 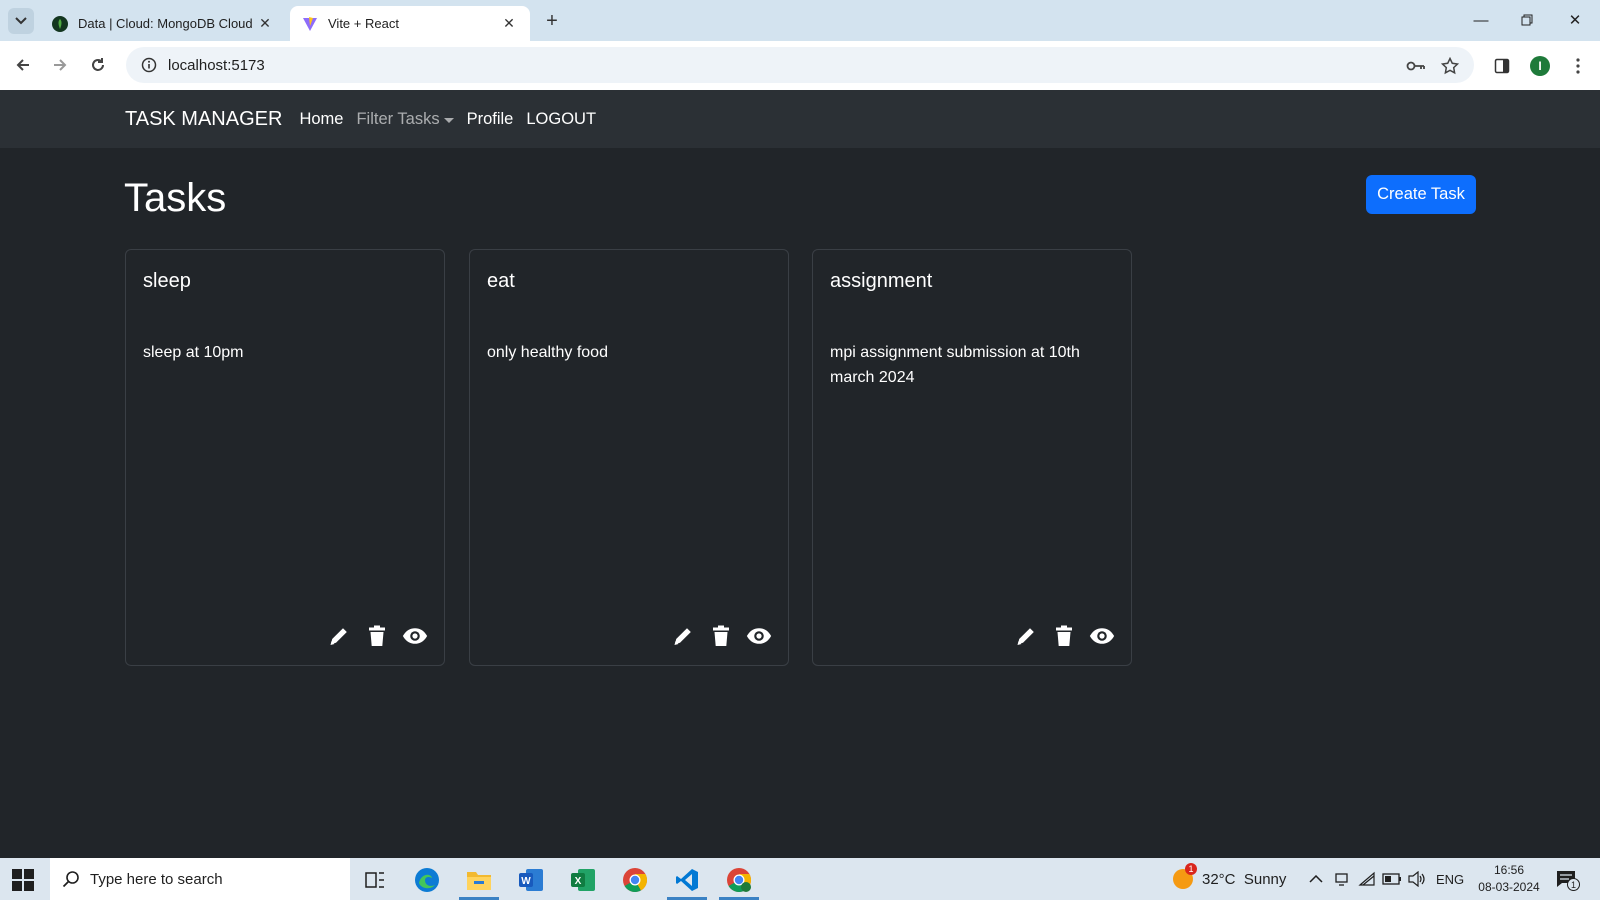 I want to click on notification-count-badge: 1, so click(x=1573, y=884).